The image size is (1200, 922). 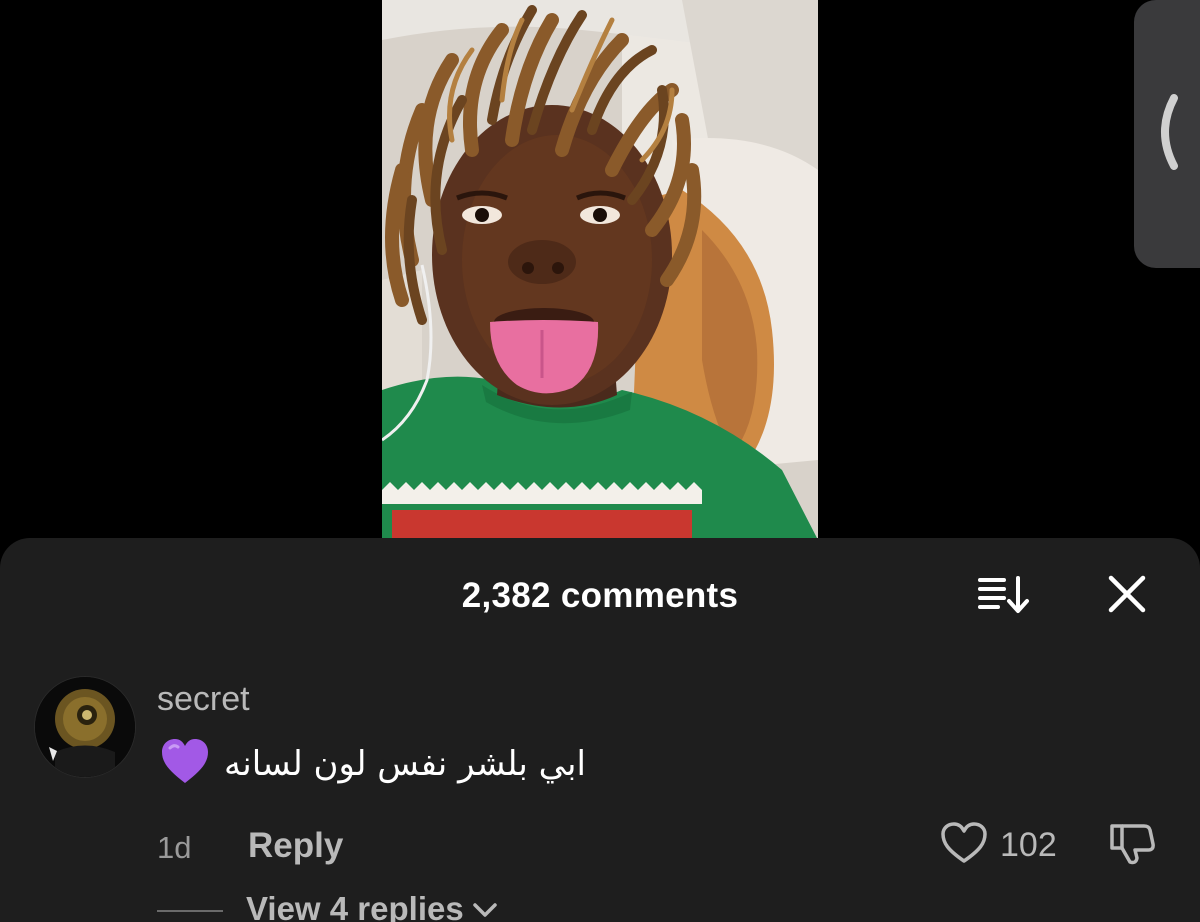 What do you see at coordinates (1028, 844) in the screenshot?
I see `like-count: 102` at bounding box center [1028, 844].